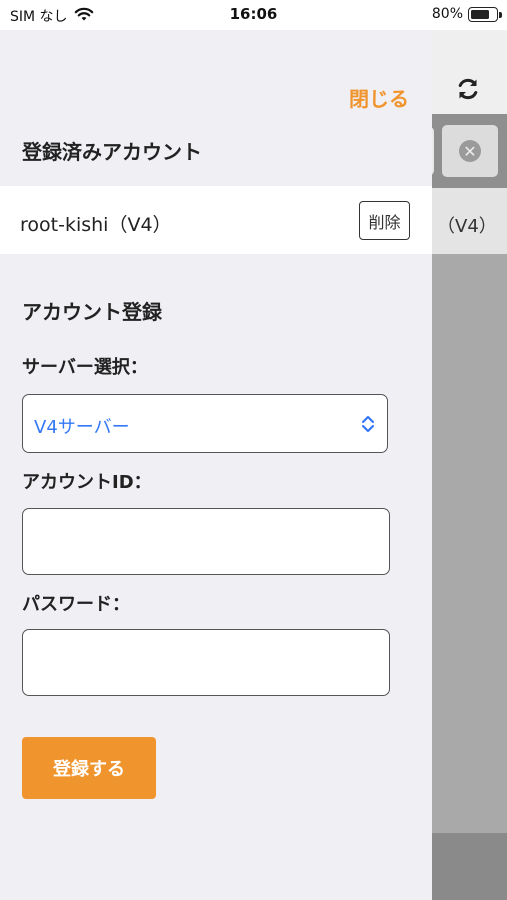 The height and width of the screenshot is (900, 507). Describe the element at coordinates (85, 367) in the screenshot. I see `server-select-label: サーバー選択：` at that location.